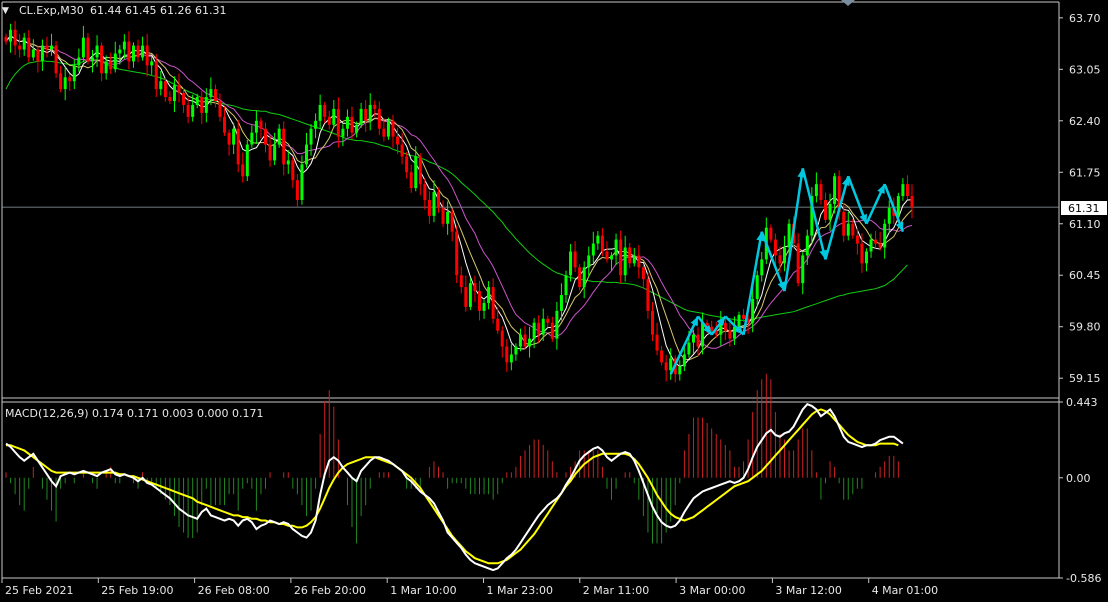  I want to click on x-tick-label: 4 Mar 01:00, so click(905, 590).